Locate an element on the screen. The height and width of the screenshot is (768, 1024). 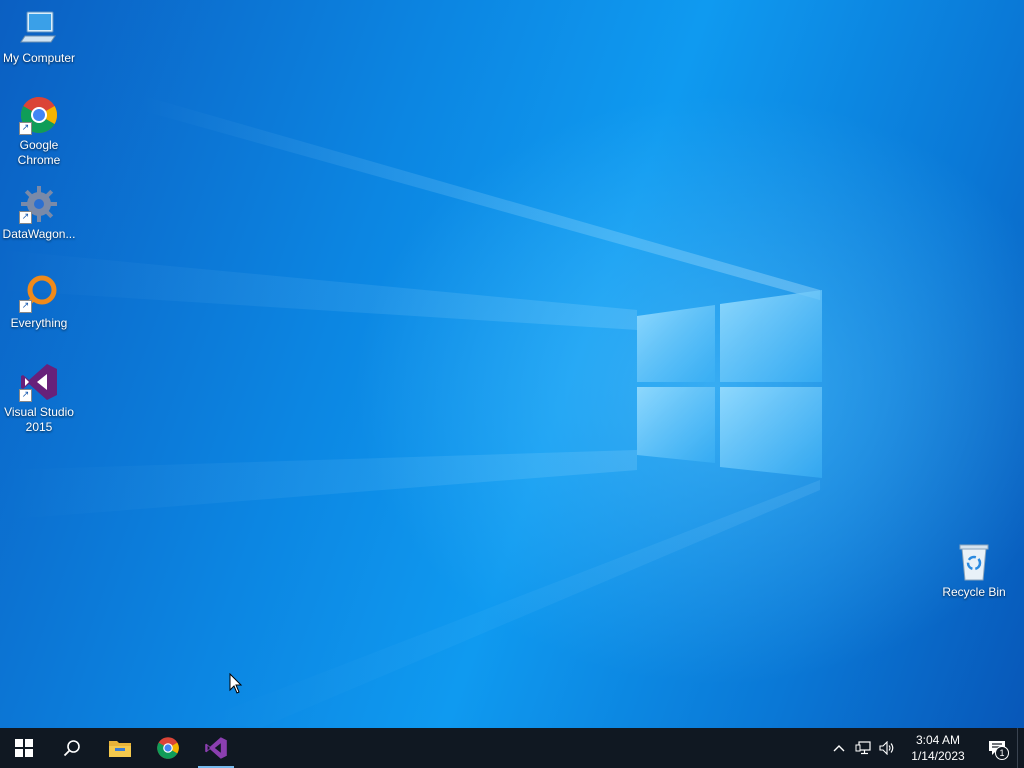
taskbar-visual-studio is located at coordinates (216, 748).